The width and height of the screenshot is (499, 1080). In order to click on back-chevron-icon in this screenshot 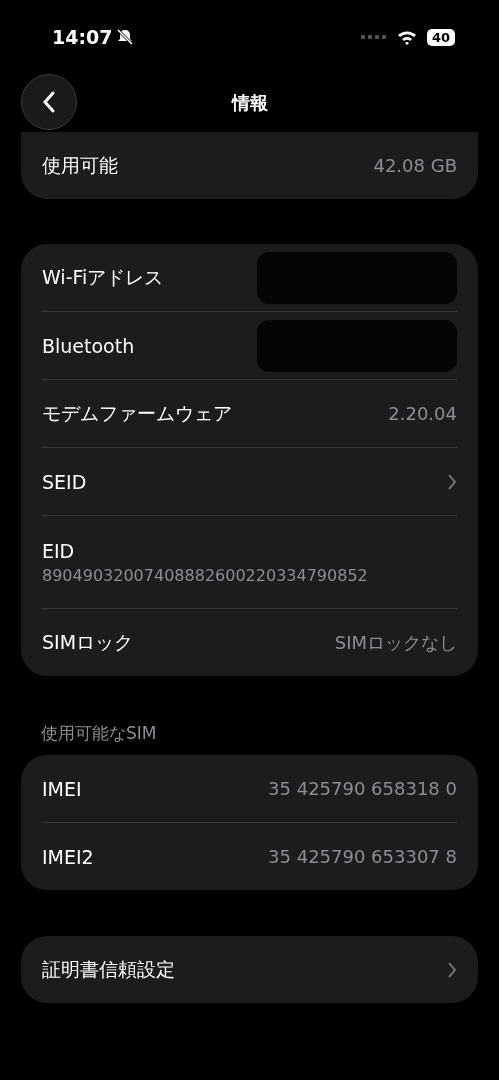, I will do `click(49, 102)`.